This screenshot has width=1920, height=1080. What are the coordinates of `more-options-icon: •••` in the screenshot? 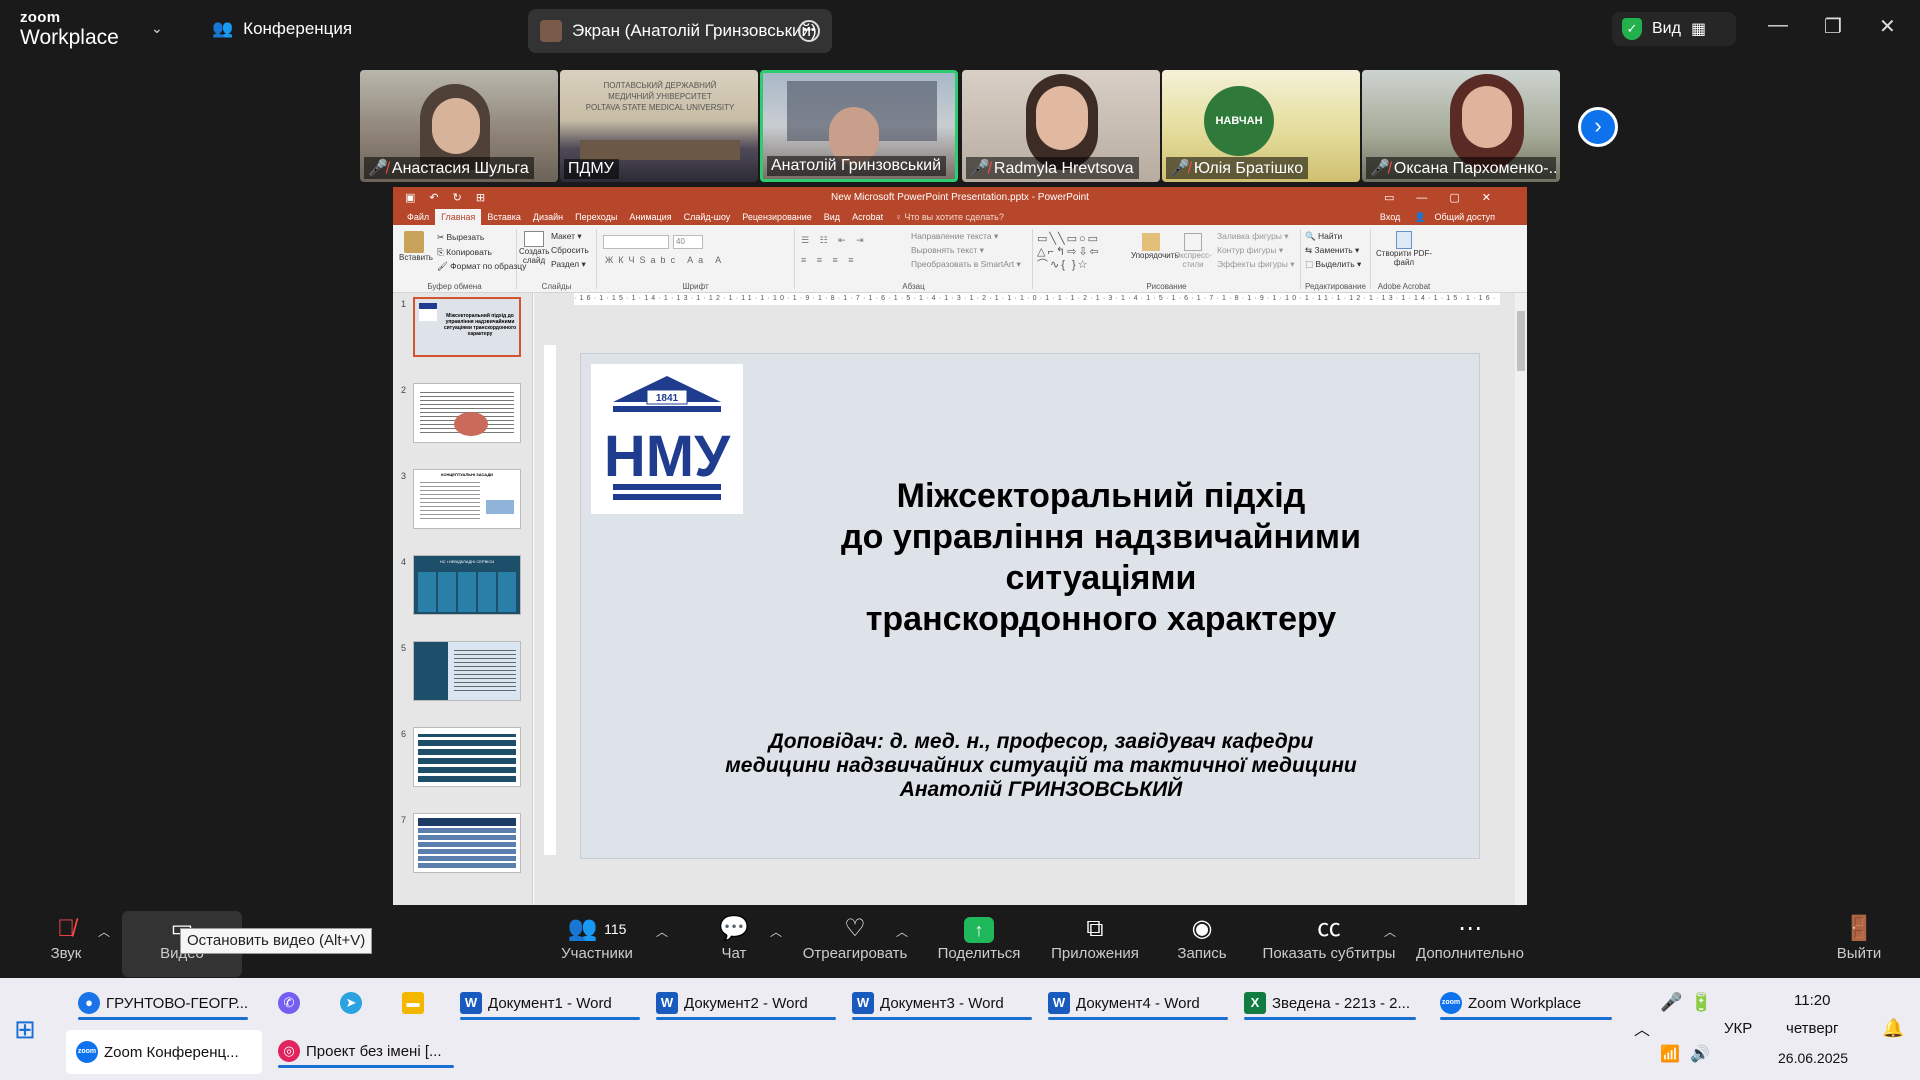 It's located at (809, 31).